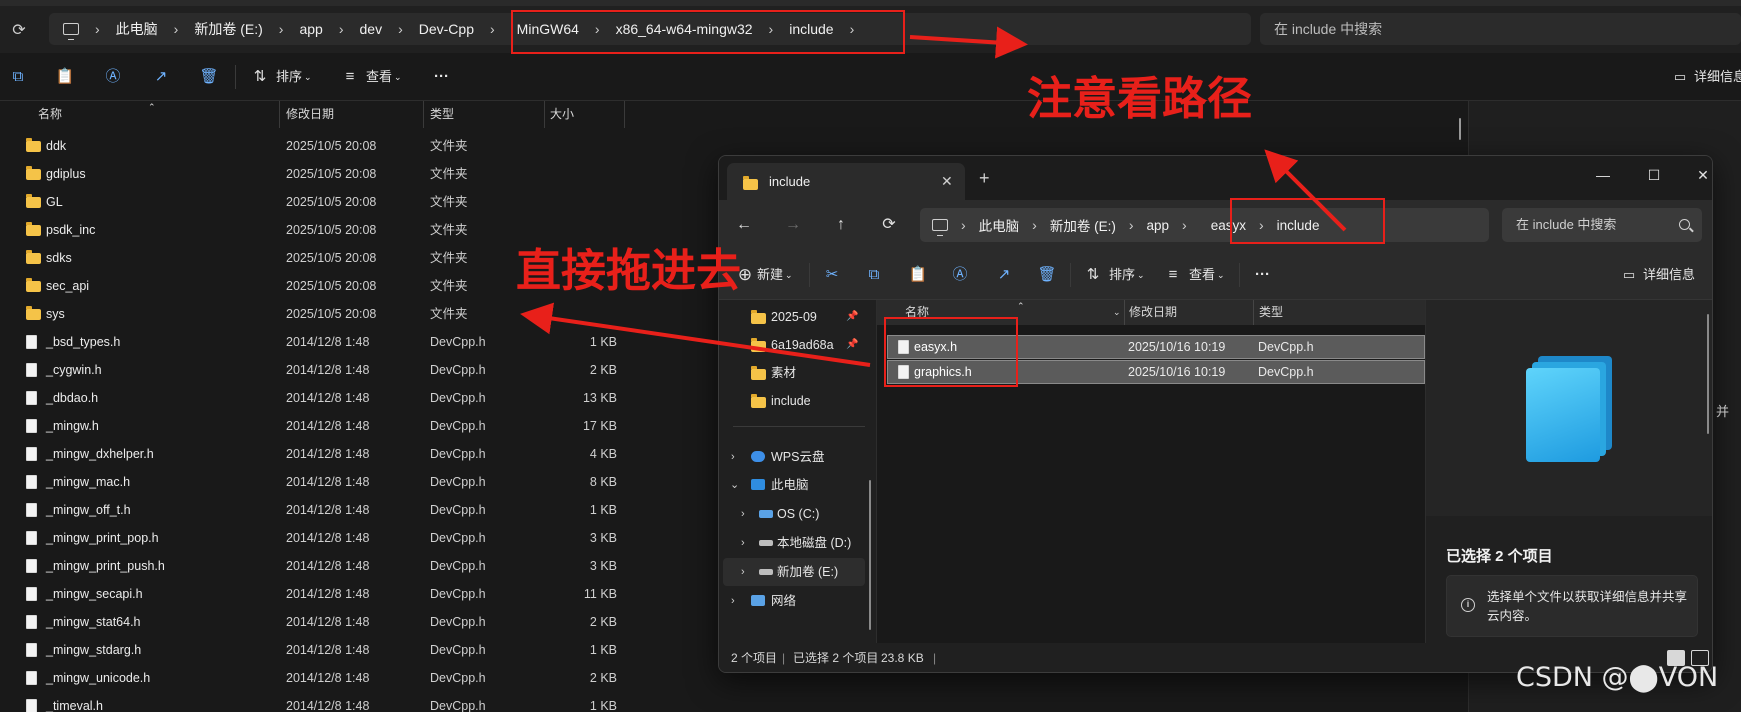  What do you see at coordinates (1305, 190) in the screenshot?
I see `arrow-from-new-path` at bounding box center [1305, 190].